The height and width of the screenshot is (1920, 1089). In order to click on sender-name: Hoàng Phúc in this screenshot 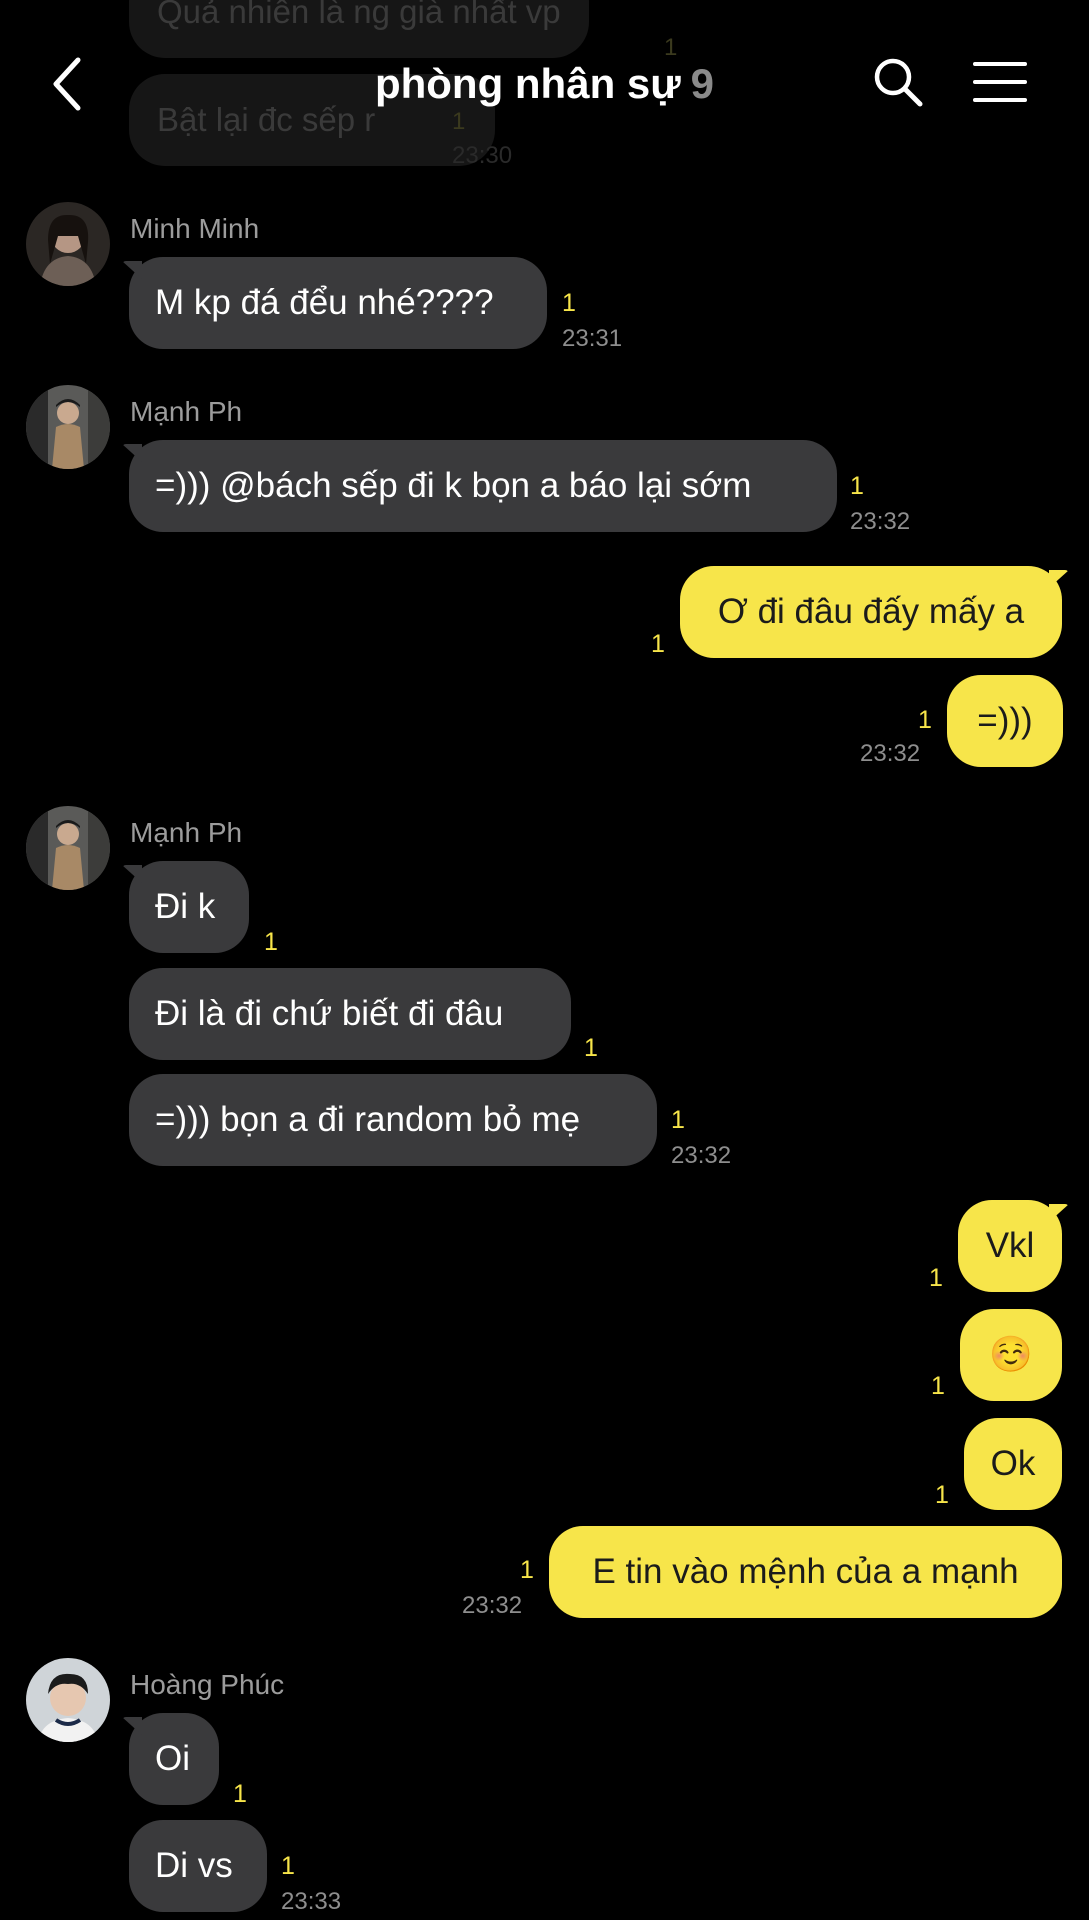, I will do `click(207, 1684)`.